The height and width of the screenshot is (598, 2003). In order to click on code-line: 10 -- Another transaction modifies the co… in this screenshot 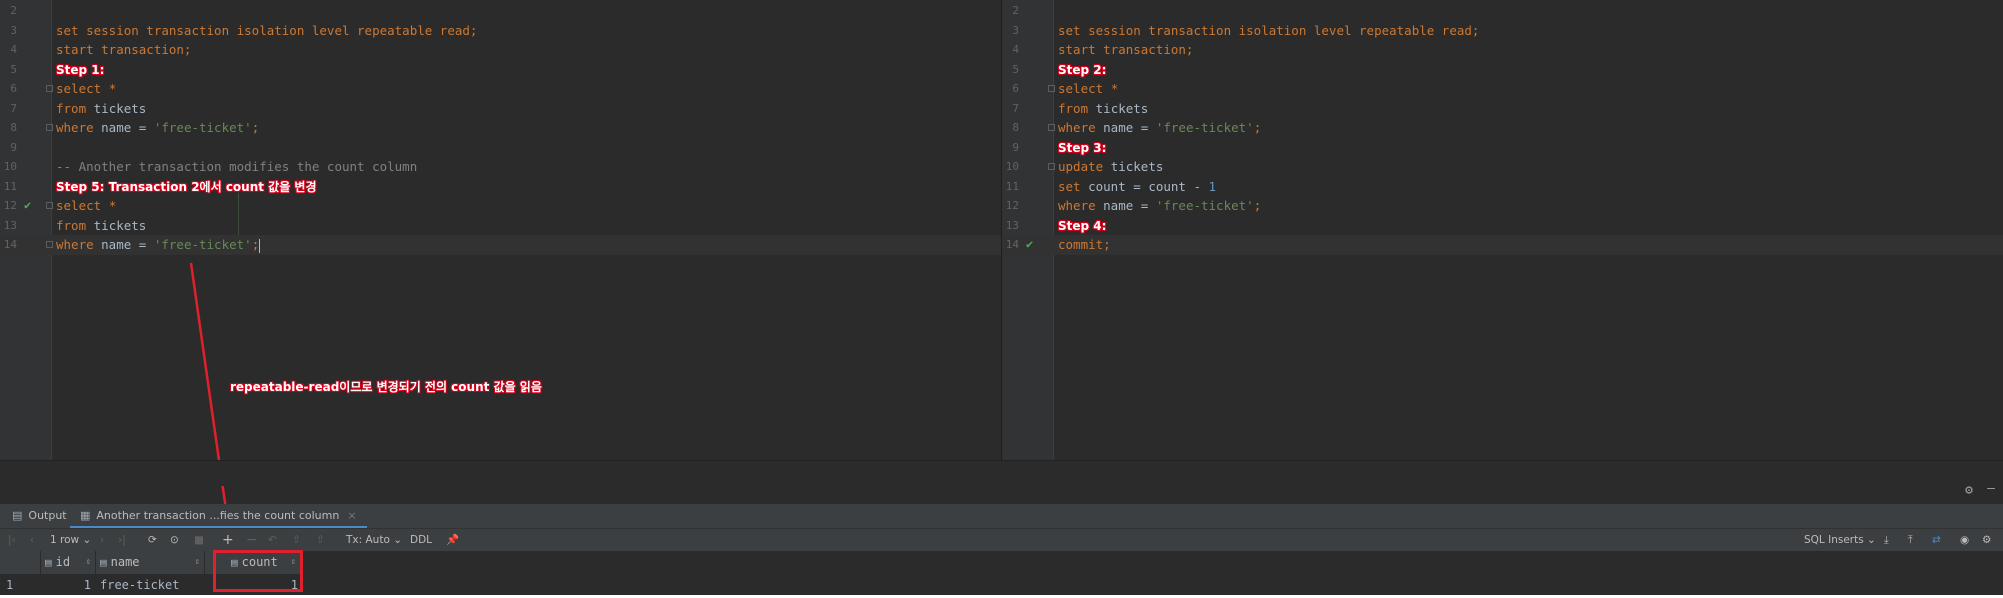, I will do `click(500, 167)`.